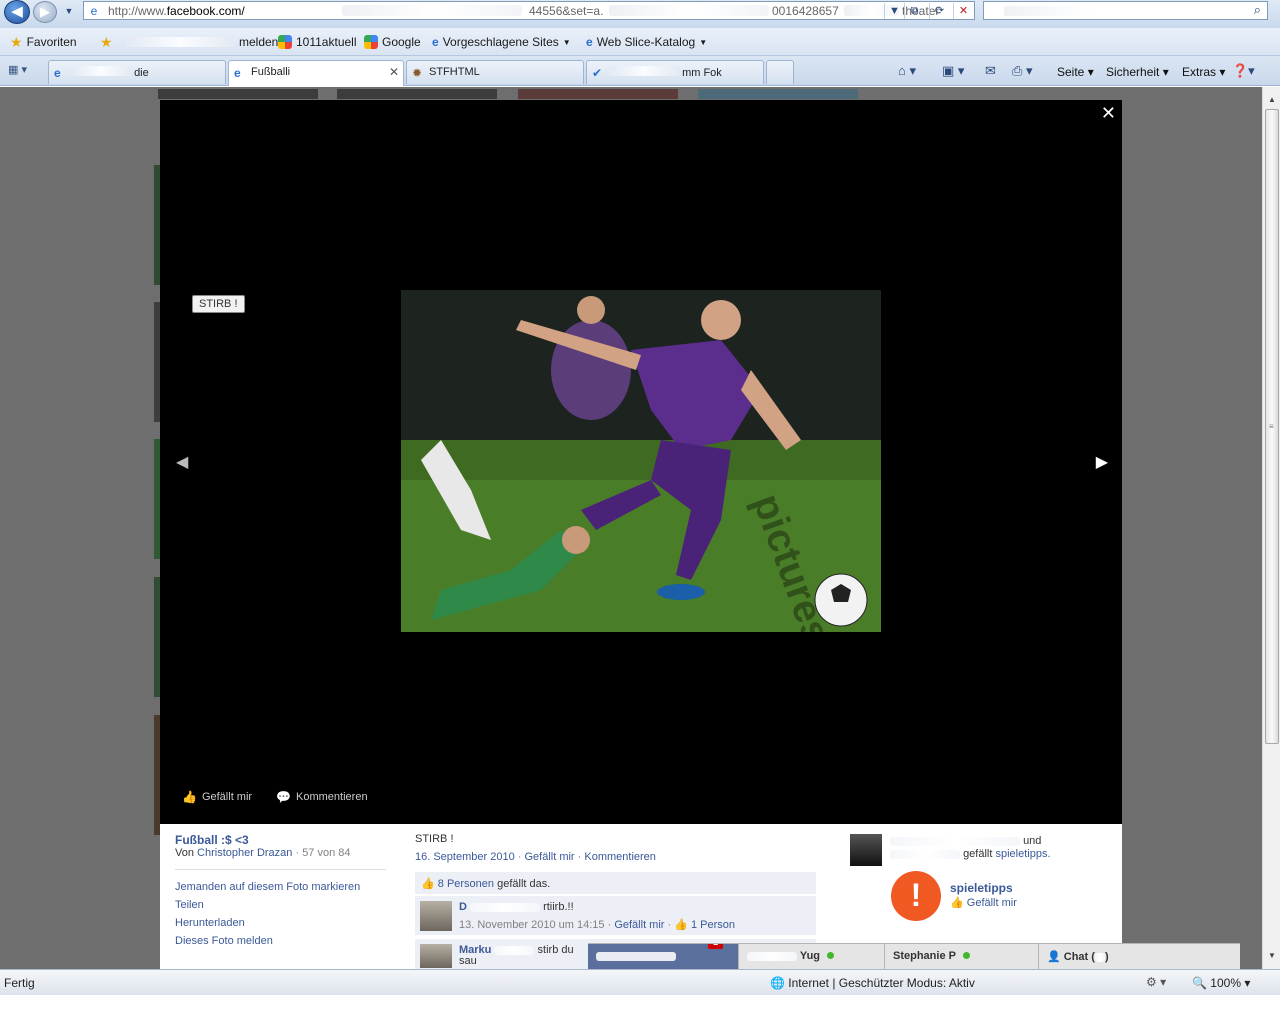 The width and height of the screenshot is (1280, 1024). Describe the element at coordinates (907, 71) in the screenshot. I see `home-icon: ⌂ ▾` at that location.